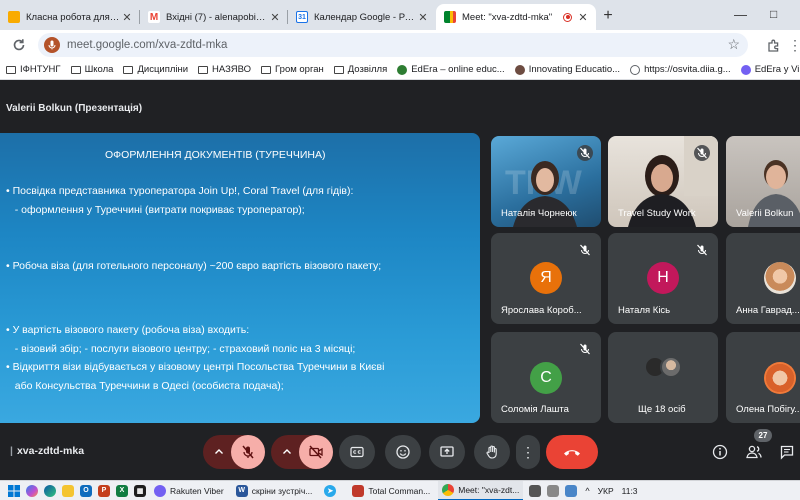 This screenshot has height=500, width=800. I want to click on taskbar-telegram: ➤, so click(332, 490).